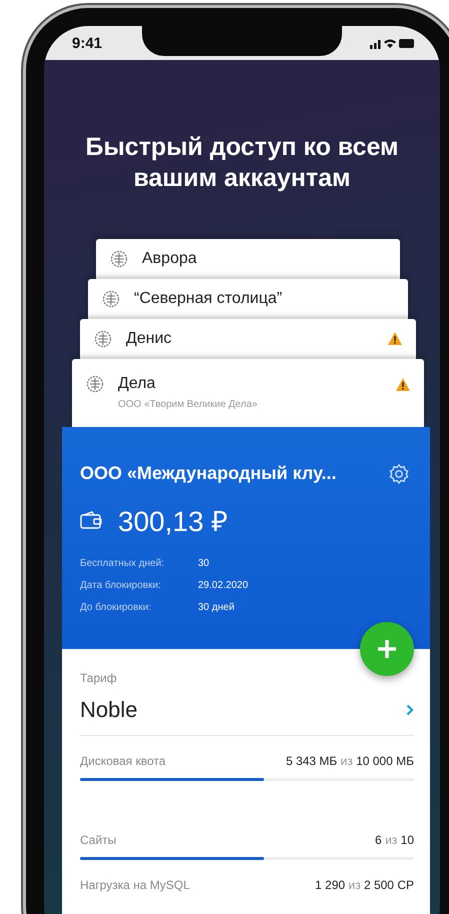  Describe the element at coordinates (209, 299) in the screenshot. I see `account-name: “Северная столица”` at that location.